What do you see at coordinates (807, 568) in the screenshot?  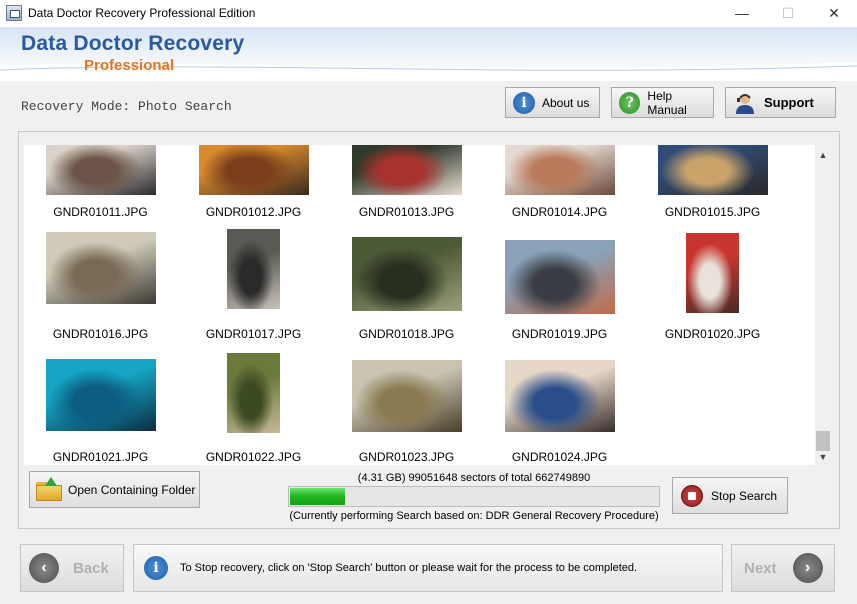 I see `next-arrow-icon: ›` at bounding box center [807, 568].